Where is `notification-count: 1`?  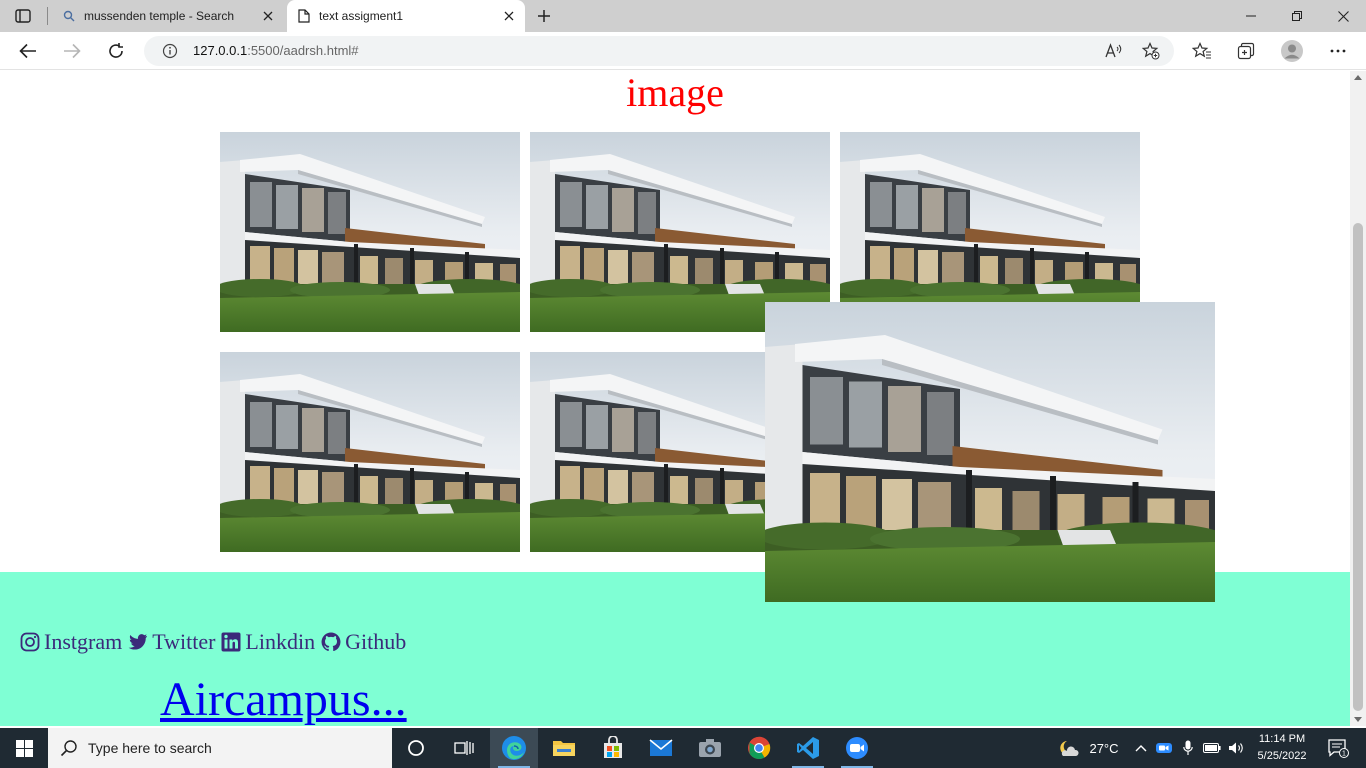 notification-count: 1 is located at coordinates (1344, 754).